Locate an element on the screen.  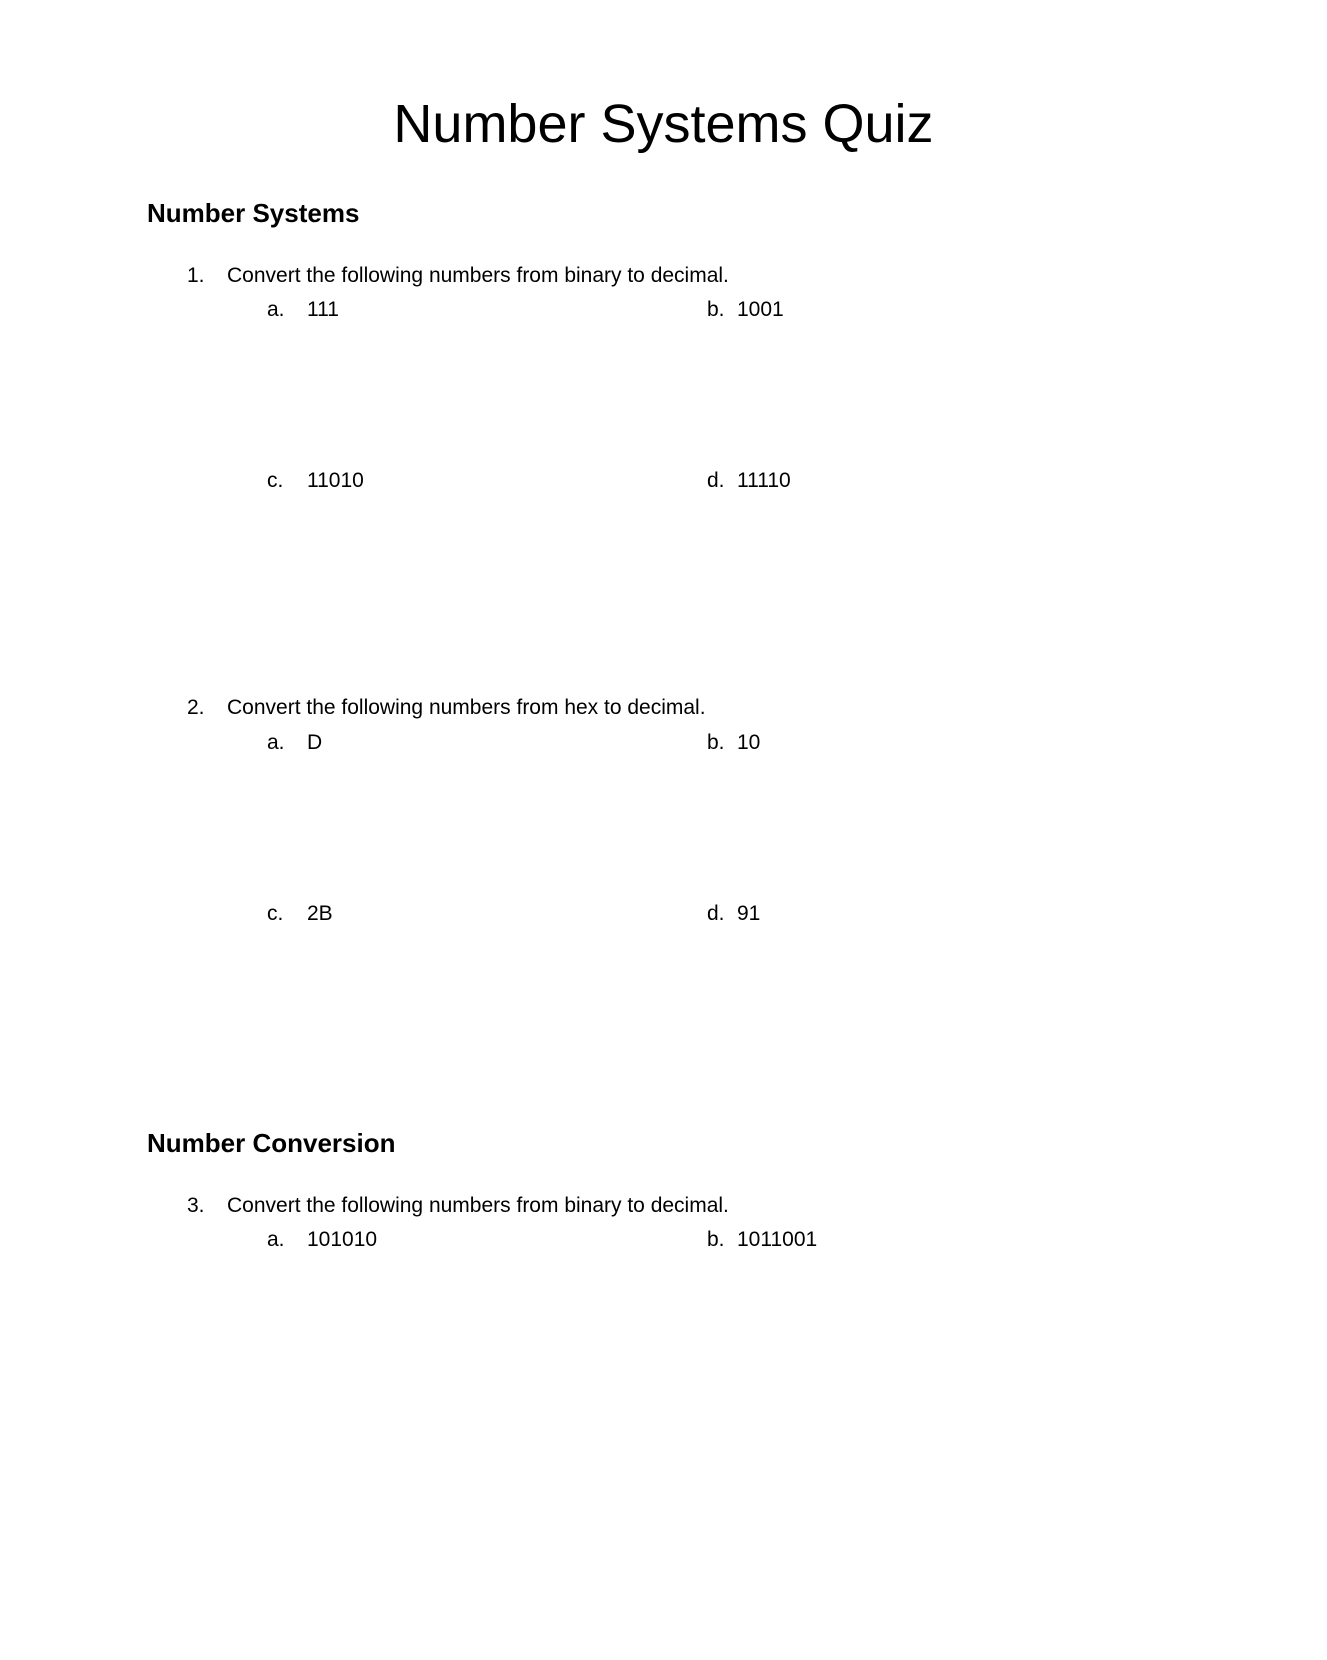
option-value: 11110 is located at coordinates (764, 480).